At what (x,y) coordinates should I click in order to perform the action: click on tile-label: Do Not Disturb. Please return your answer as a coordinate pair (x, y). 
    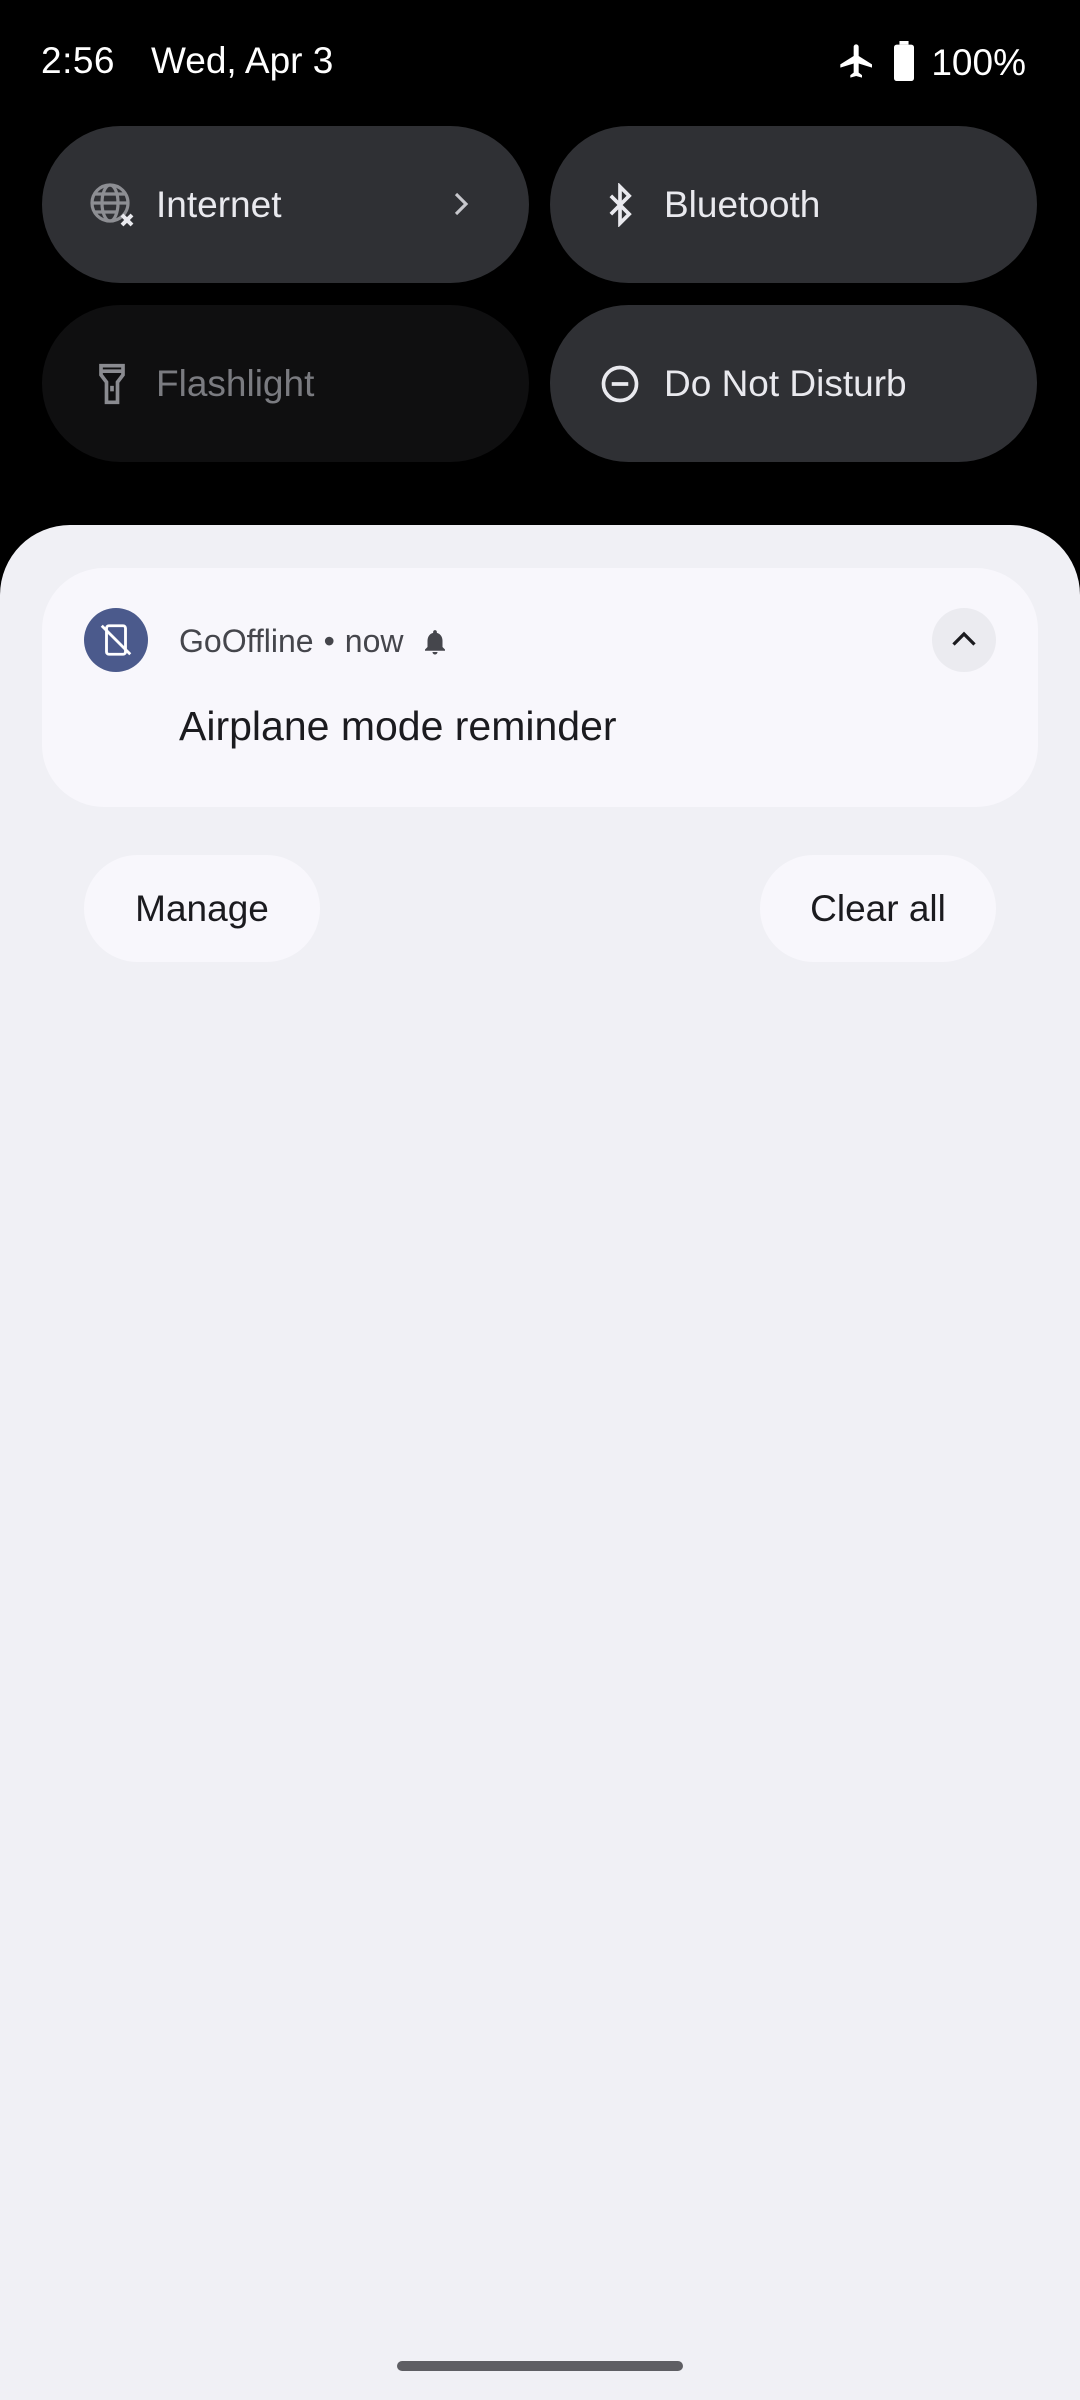
    Looking at the image, I should click on (785, 383).